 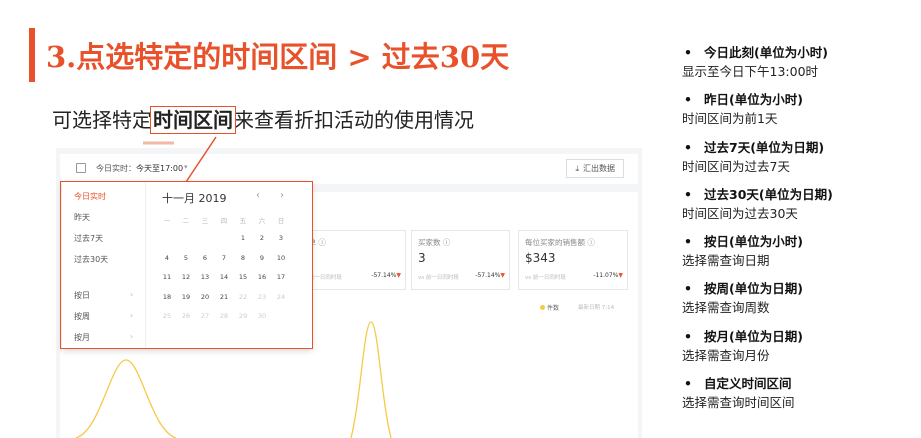 What do you see at coordinates (800, 195) in the screenshot?
I see `note-heading: 过去30天(单位为日期)` at bounding box center [800, 195].